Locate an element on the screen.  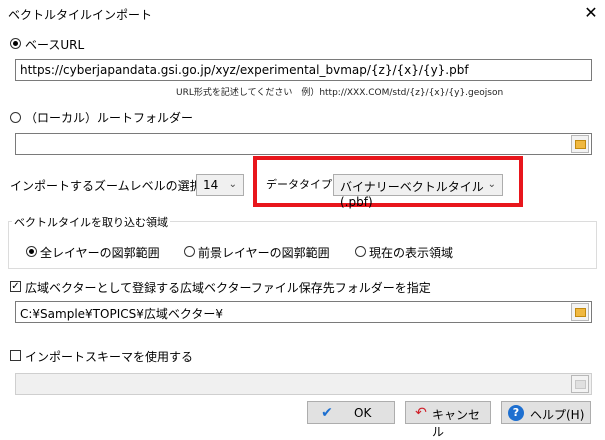
local-folder-label: （ローカル）ルートフォルダー is located at coordinates (109, 118).